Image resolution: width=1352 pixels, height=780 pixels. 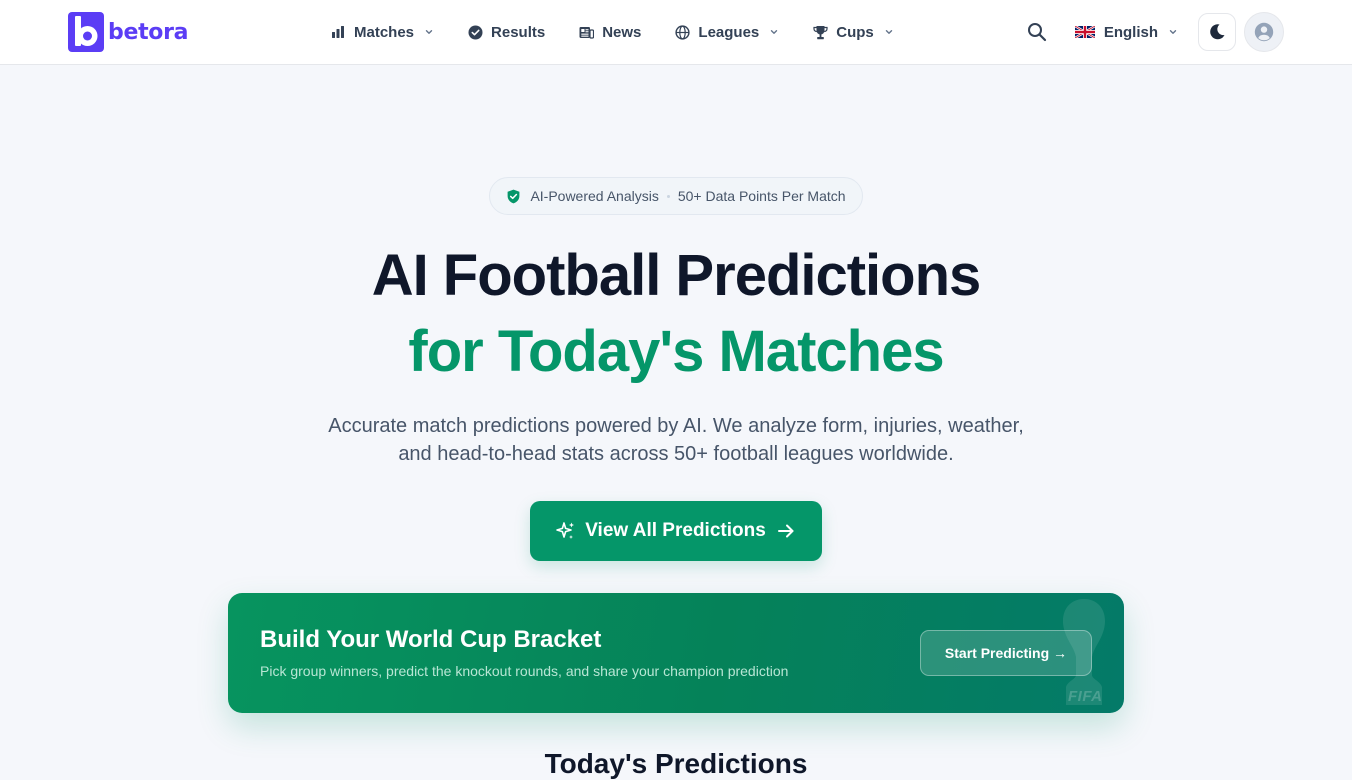 I want to click on view-all-predictions-button: View All Predictions, so click(x=676, y=531).